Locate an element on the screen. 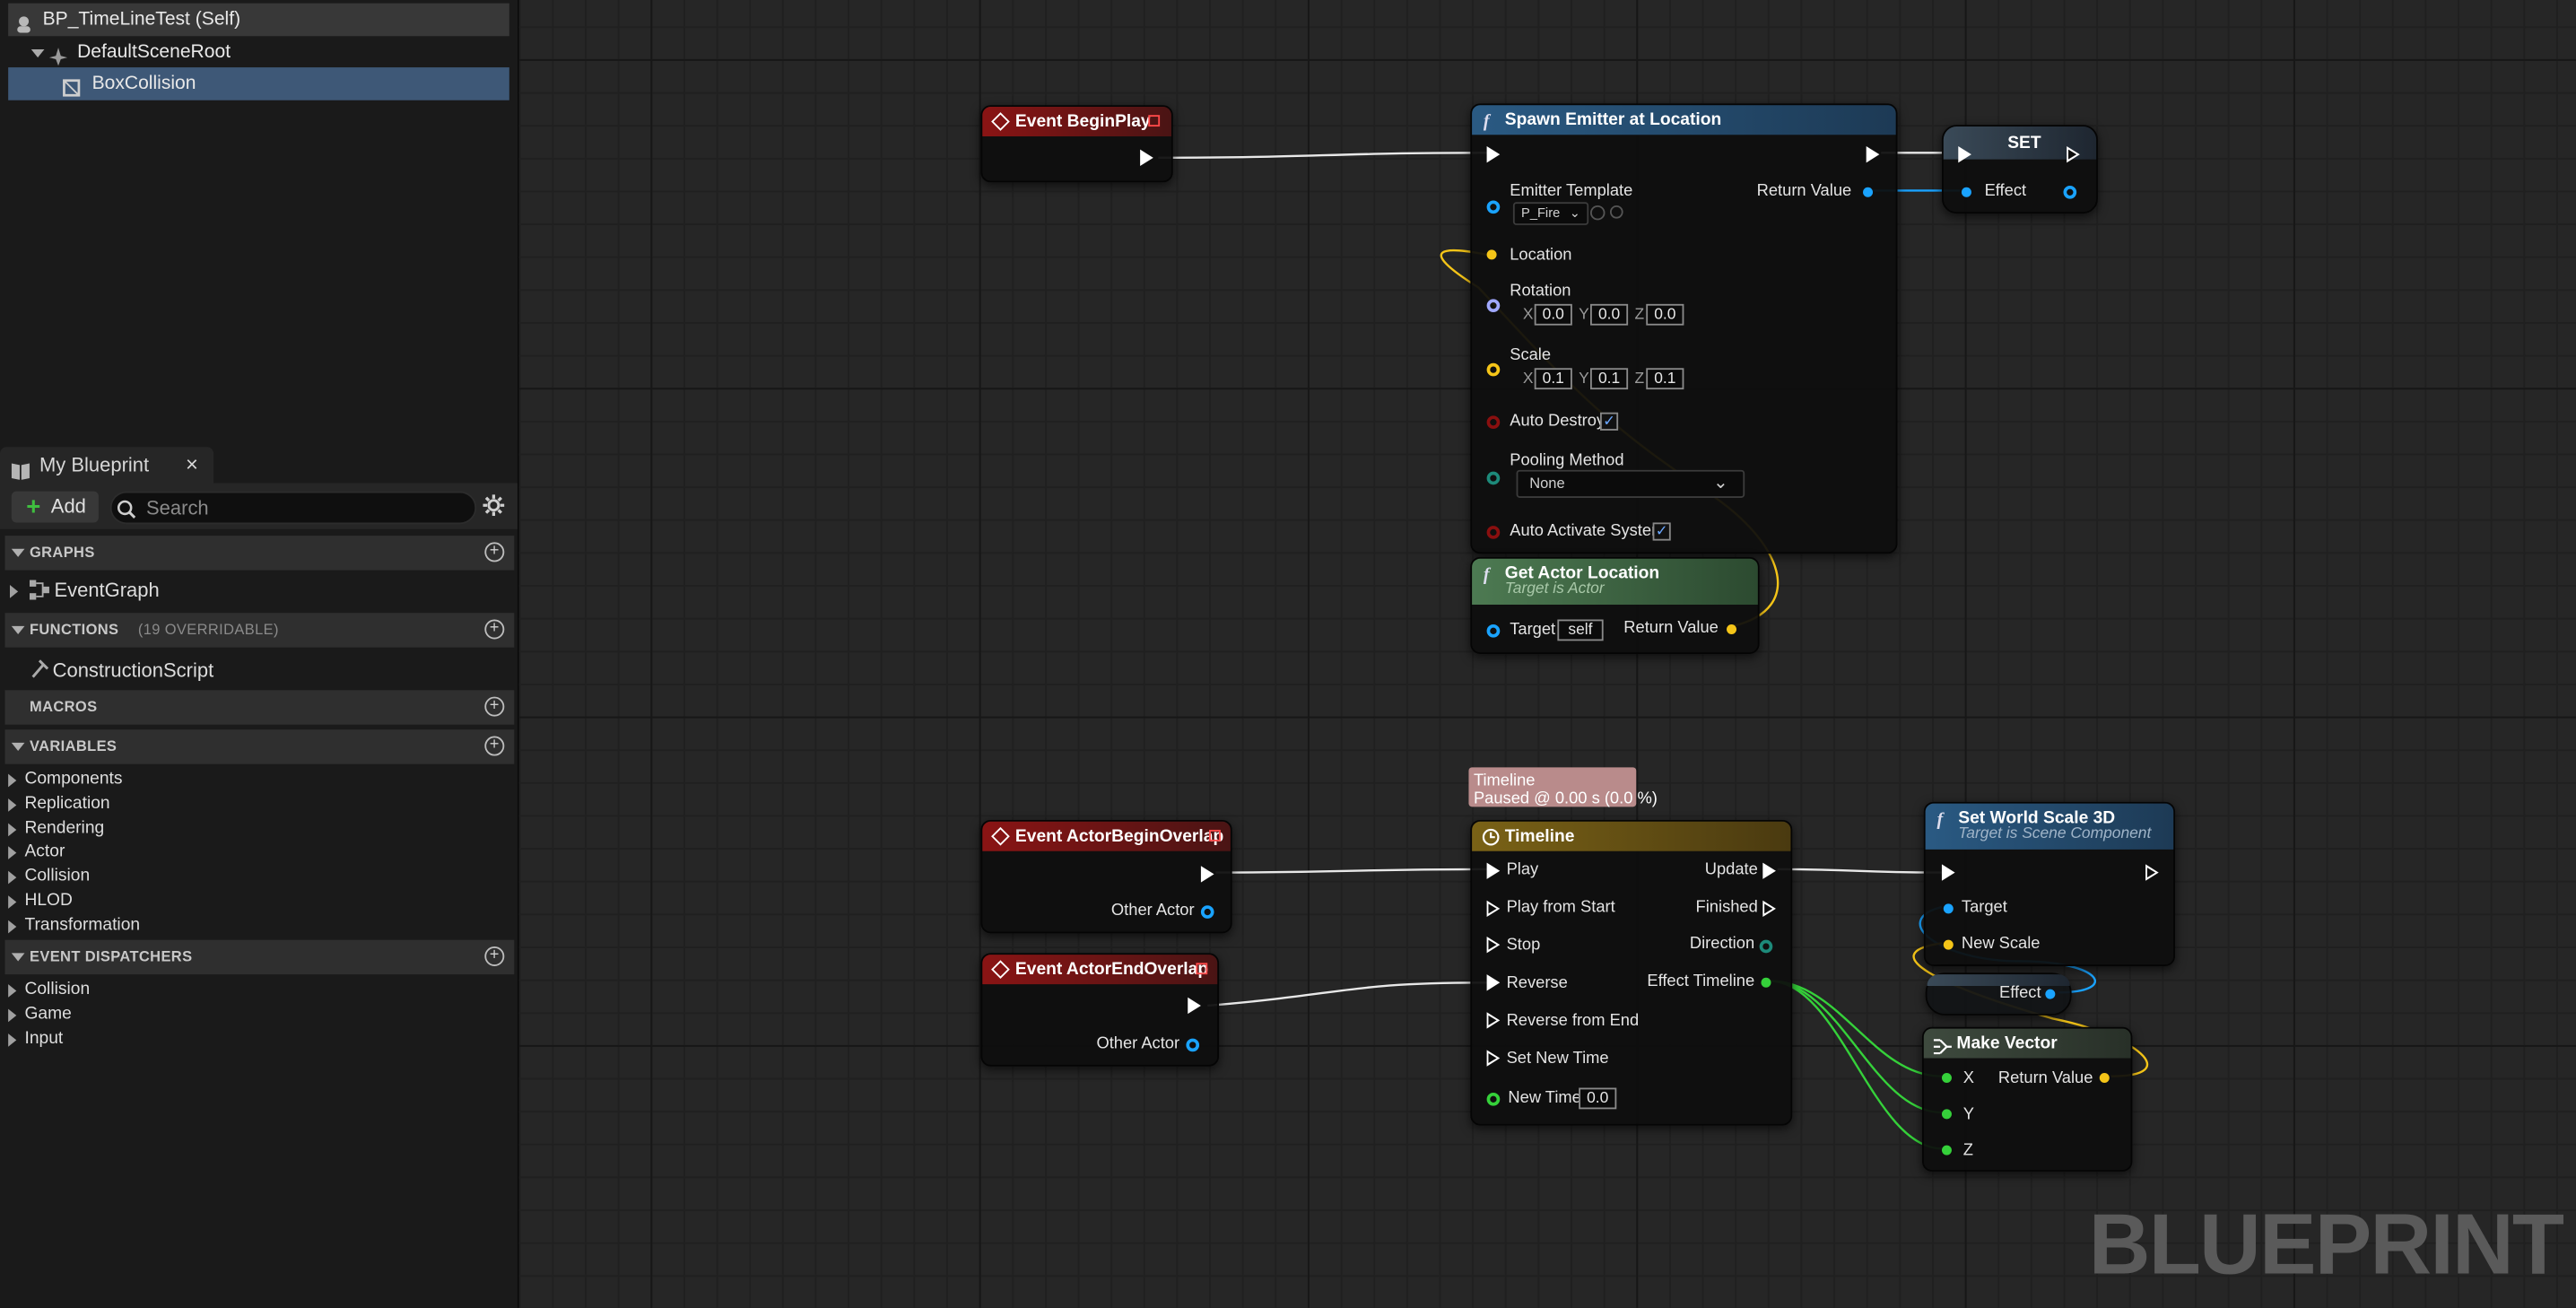  new-time-input: 0.0 is located at coordinates (1598, 1099).